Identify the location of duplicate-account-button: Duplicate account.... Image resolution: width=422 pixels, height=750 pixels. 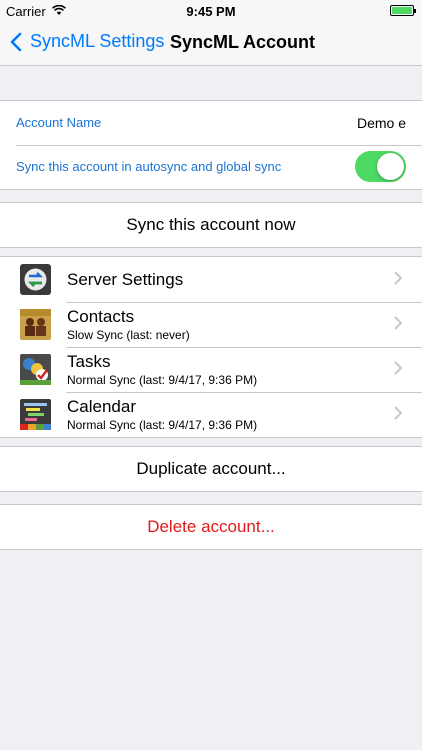
(211, 469).